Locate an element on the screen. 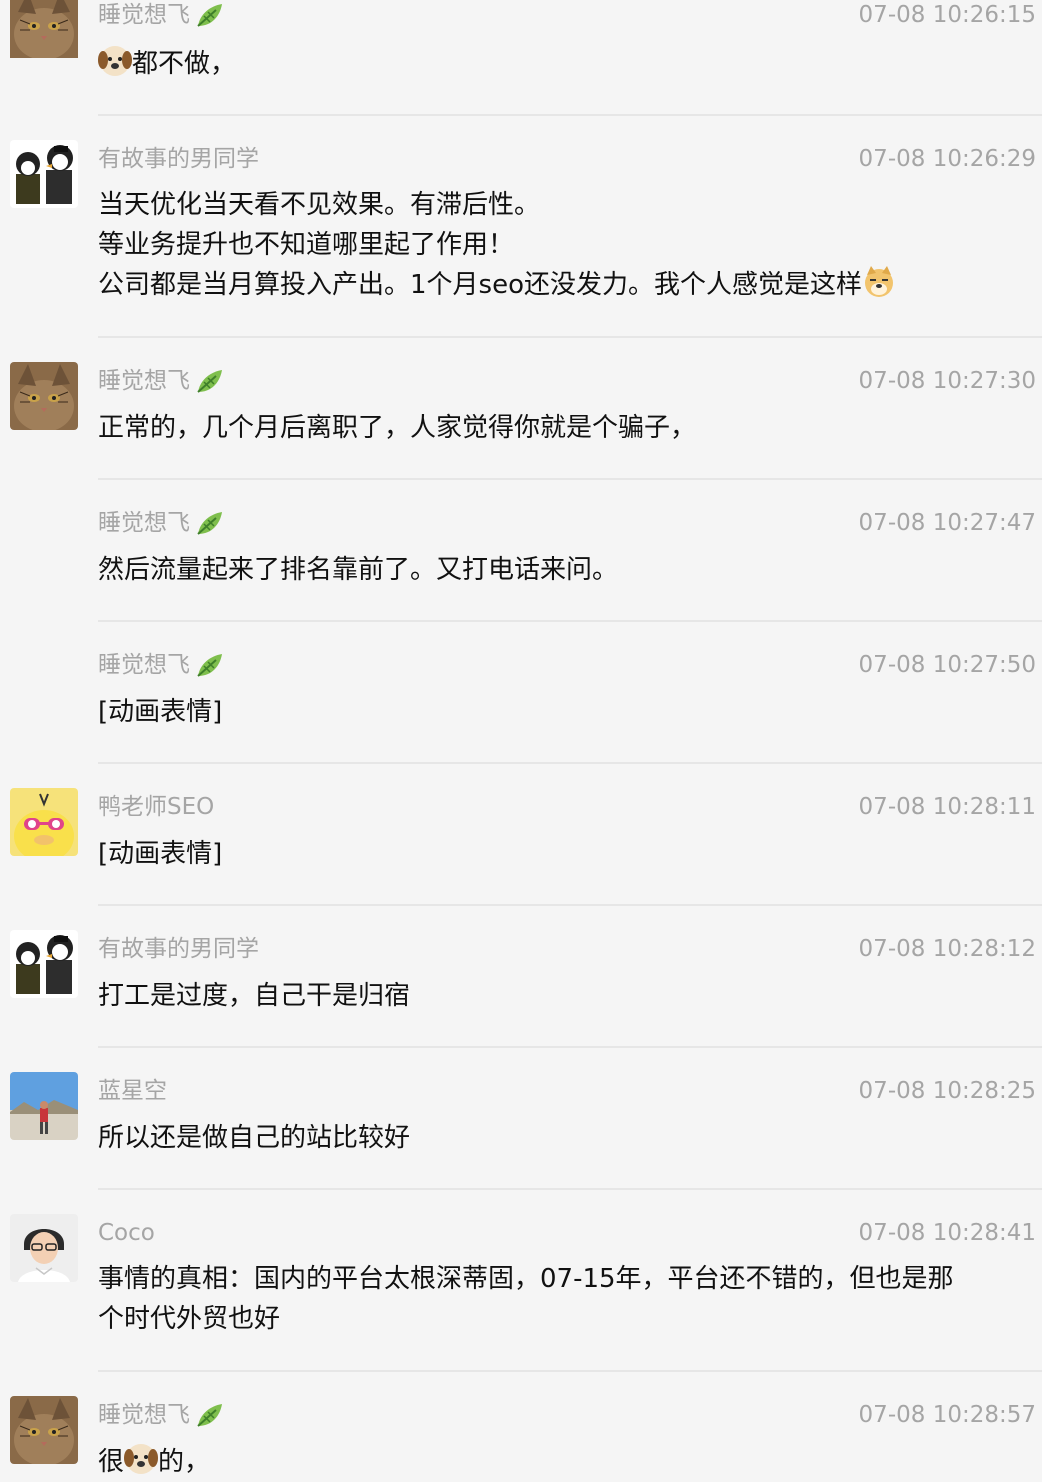  chat-message: 蓝星空 07-08 10:28:25 所以还是做自己的站比较好 is located at coordinates (521, 1117).